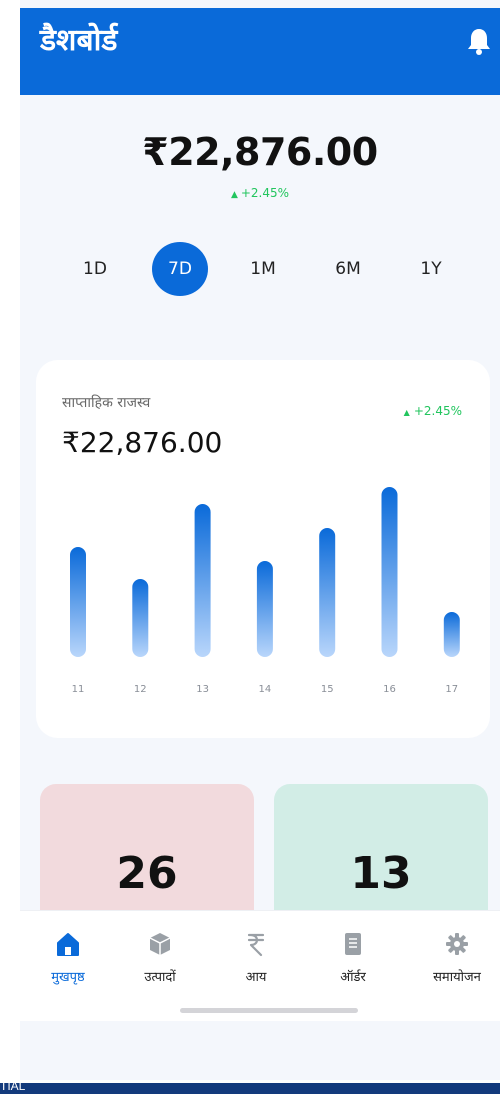 The width and height of the screenshot is (500, 1094). I want to click on range-7d: 7D, so click(180, 269).